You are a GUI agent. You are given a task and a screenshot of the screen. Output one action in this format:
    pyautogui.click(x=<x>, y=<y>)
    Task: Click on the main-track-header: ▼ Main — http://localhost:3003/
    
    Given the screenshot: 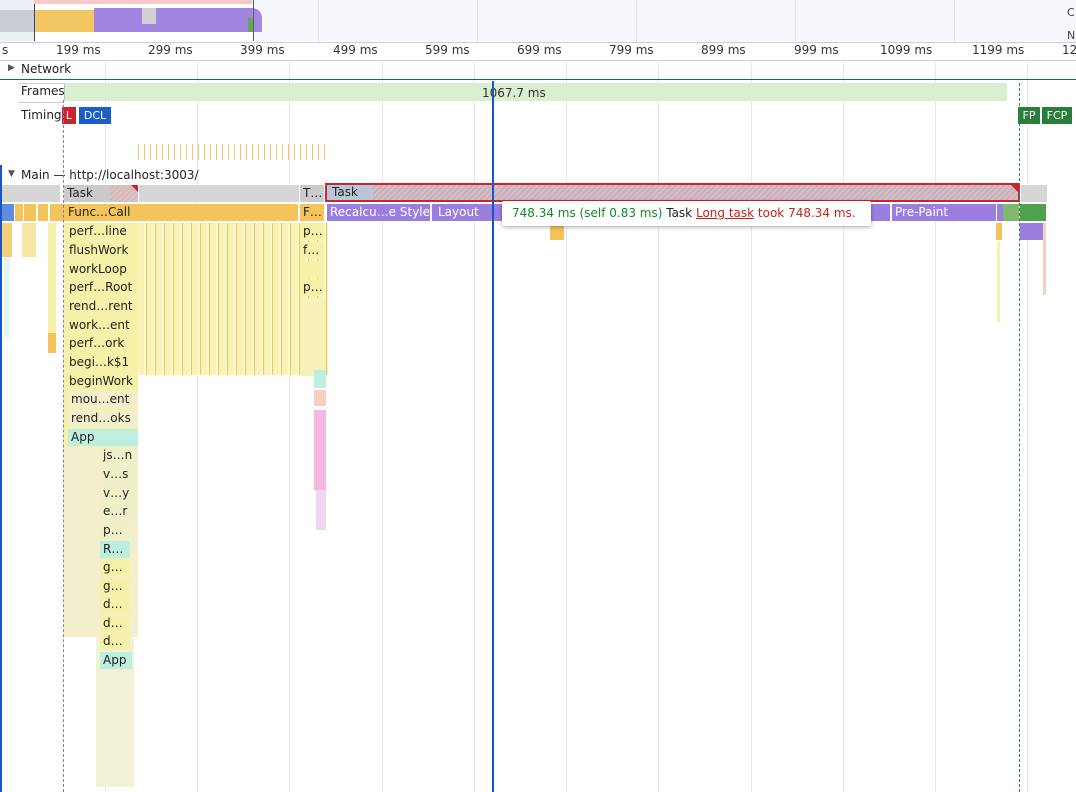 What is the action you would take?
    pyautogui.click(x=538, y=175)
    